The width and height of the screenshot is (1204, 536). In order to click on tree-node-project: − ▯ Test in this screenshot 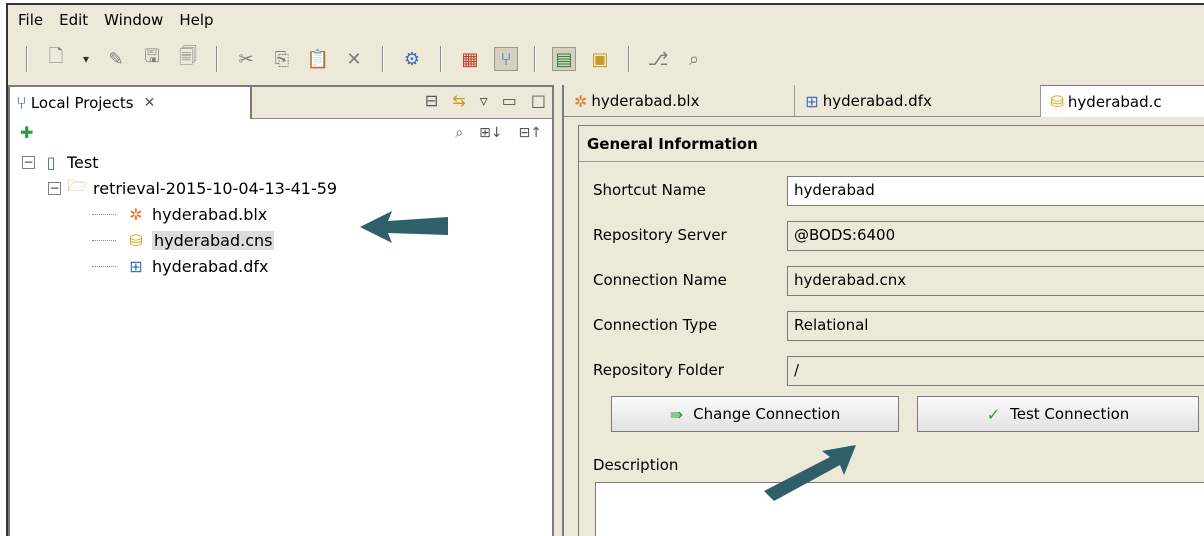, I will do `click(287, 162)`.